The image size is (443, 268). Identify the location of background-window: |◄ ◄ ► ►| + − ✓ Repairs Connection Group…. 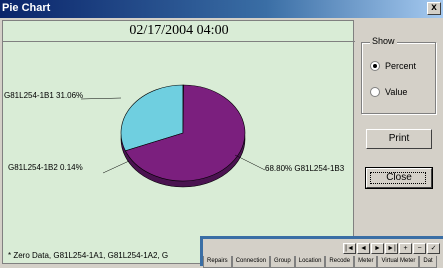
(321, 252).